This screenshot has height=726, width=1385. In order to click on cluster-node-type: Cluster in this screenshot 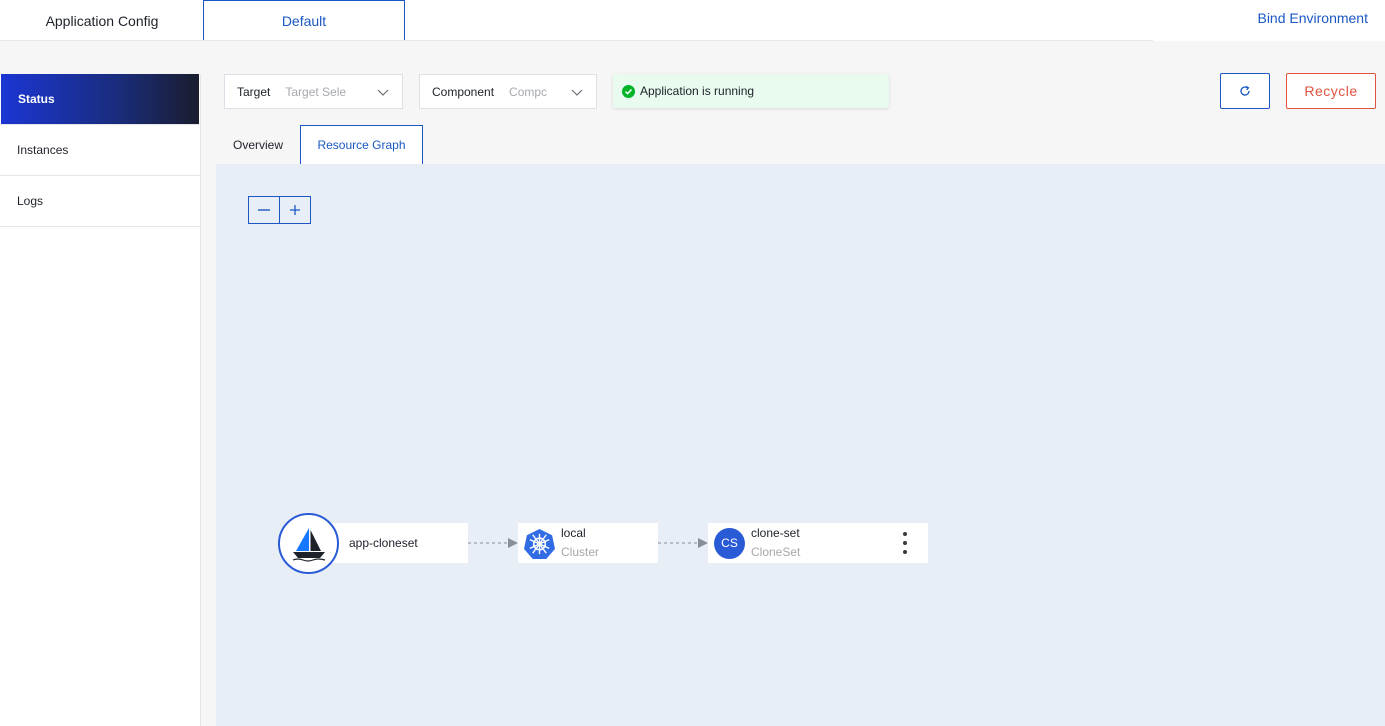, I will do `click(580, 552)`.